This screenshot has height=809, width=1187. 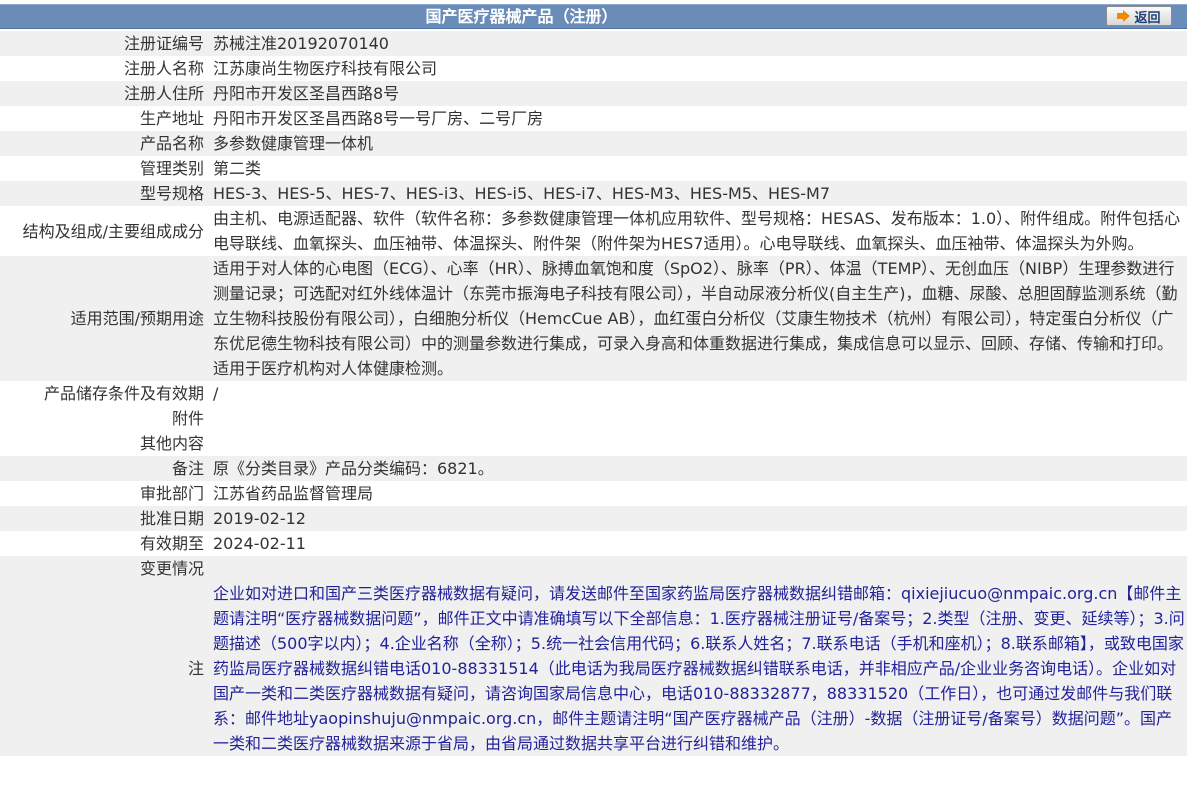 I want to click on field-label: 结构及组成/主要组成成分, so click(x=103, y=231).